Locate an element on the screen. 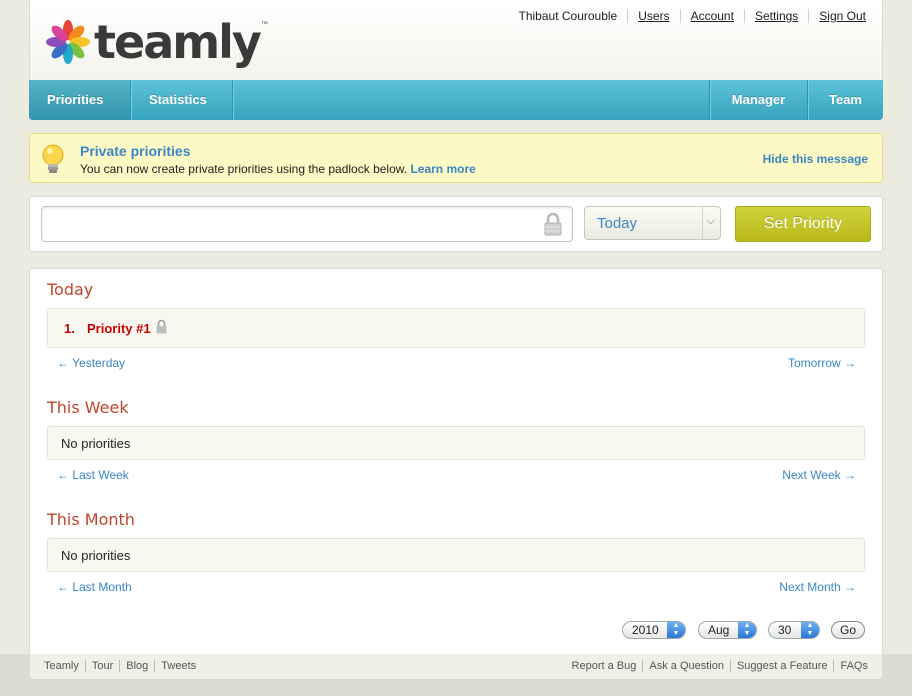 The width and height of the screenshot is (912, 696). yesterday-link: ← Yesterday is located at coordinates (91, 363).